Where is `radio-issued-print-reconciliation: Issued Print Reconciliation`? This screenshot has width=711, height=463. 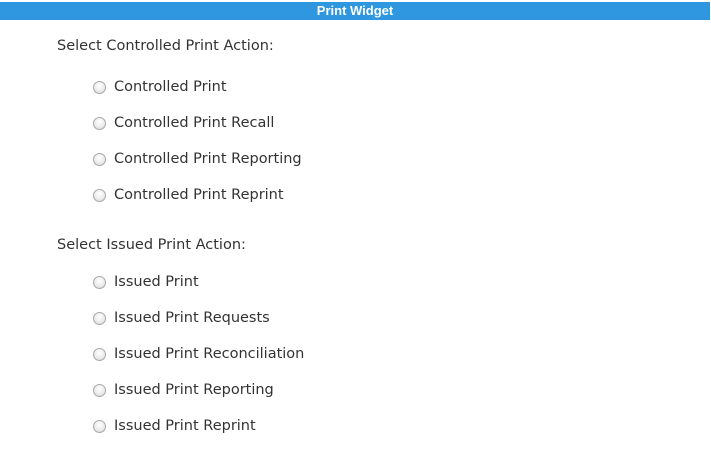
radio-issued-print-reconciliation: Issued Print Reconciliation is located at coordinates (198, 354).